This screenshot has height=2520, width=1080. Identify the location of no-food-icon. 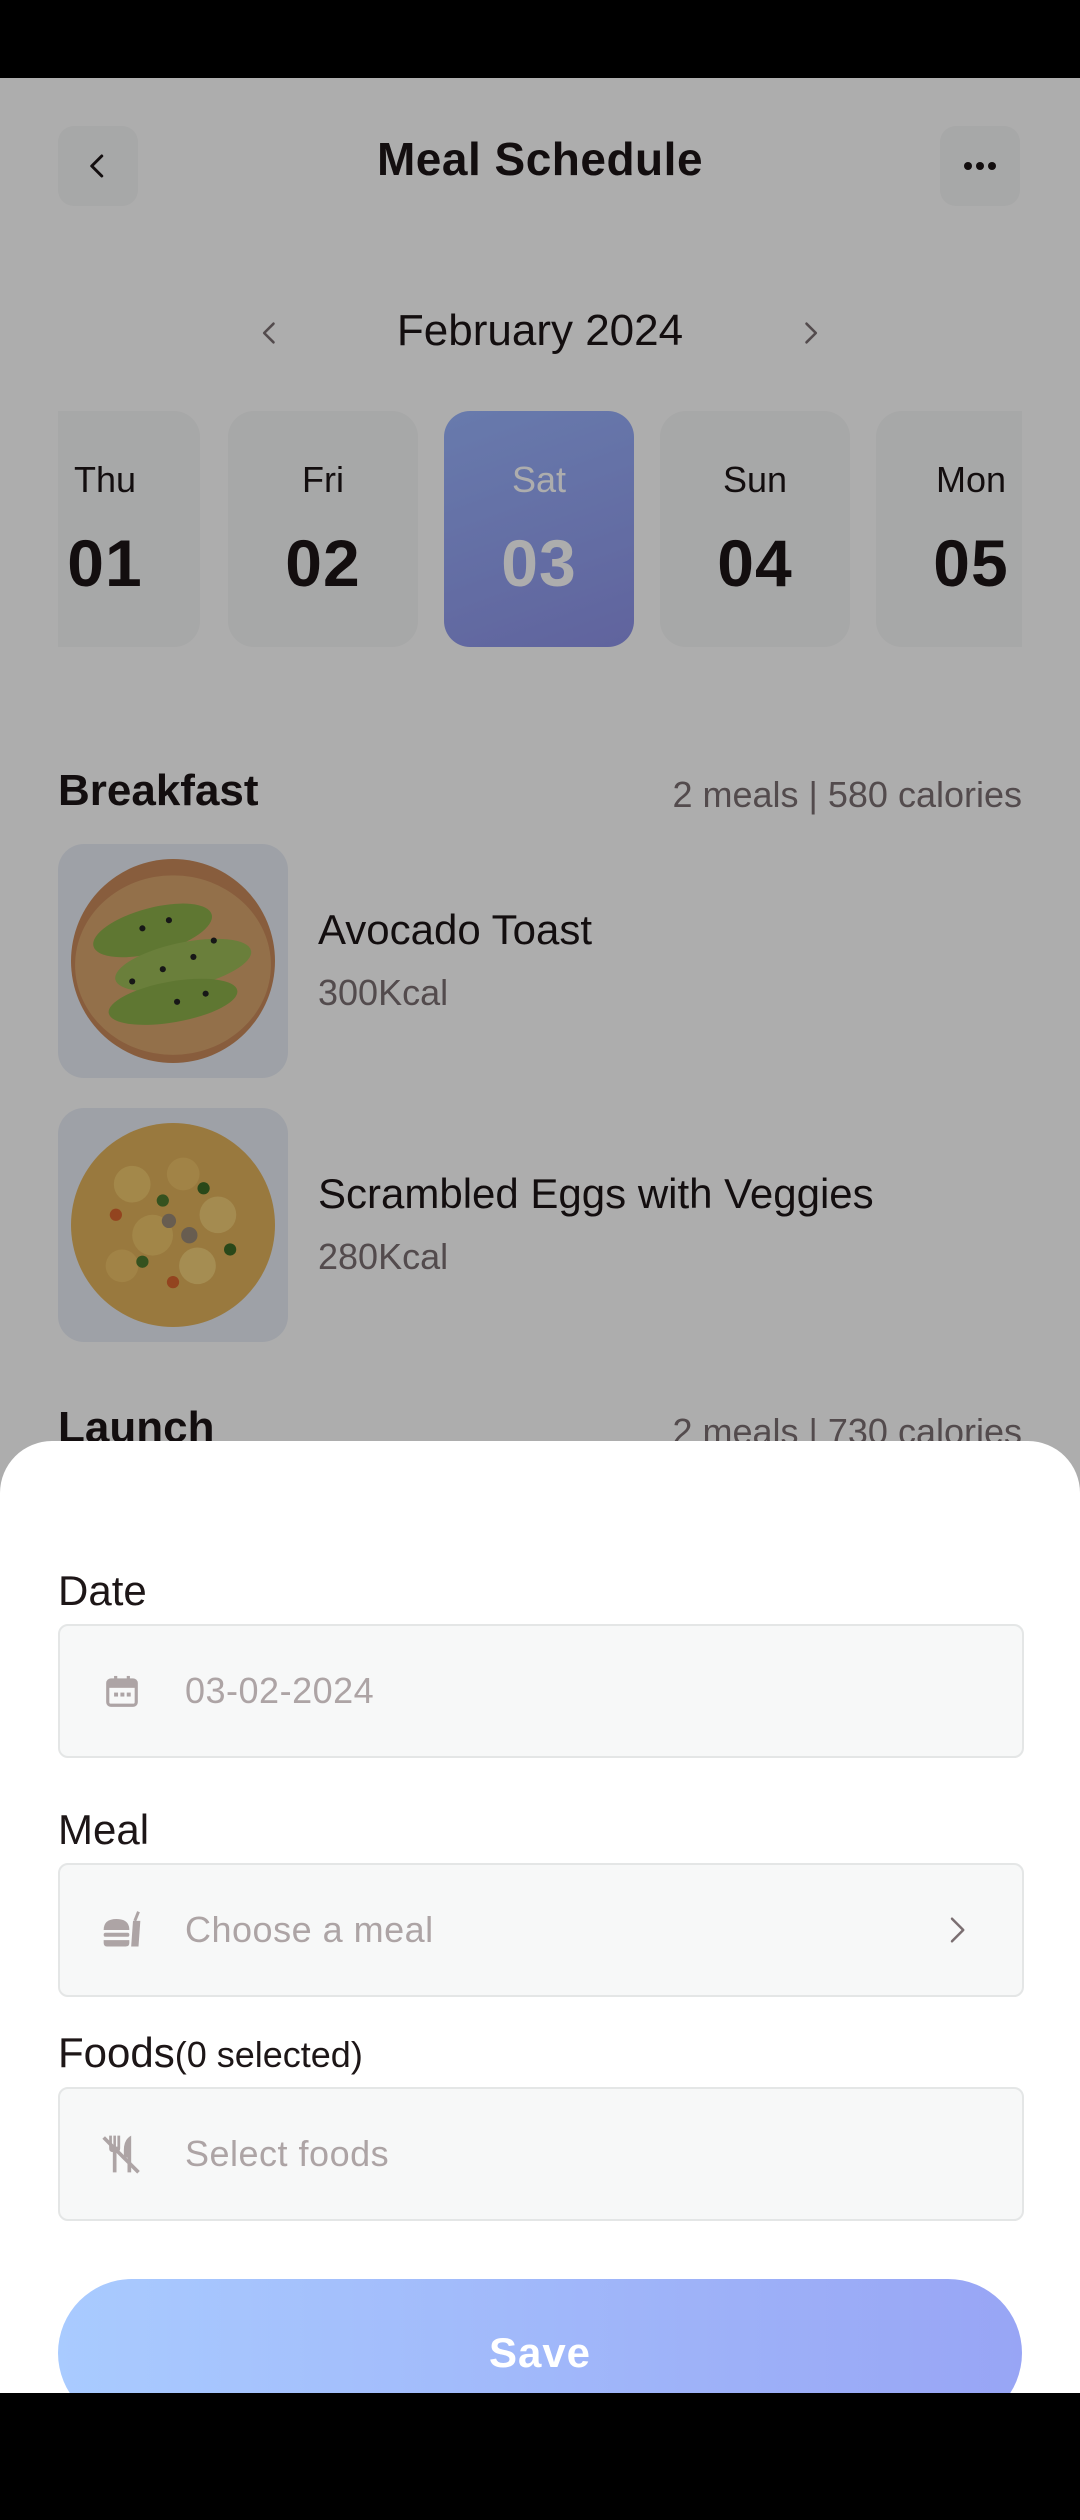
(122, 2154).